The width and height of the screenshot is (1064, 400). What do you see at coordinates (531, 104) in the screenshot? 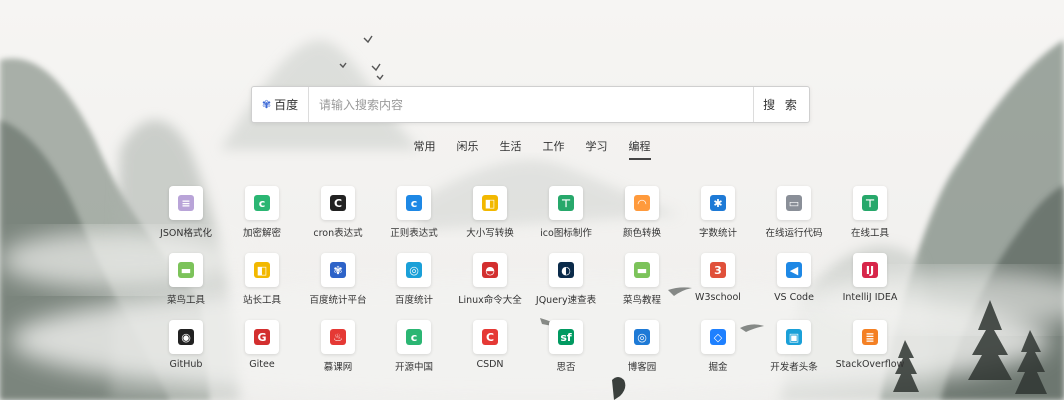
I see `search-input` at bounding box center [531, 104].